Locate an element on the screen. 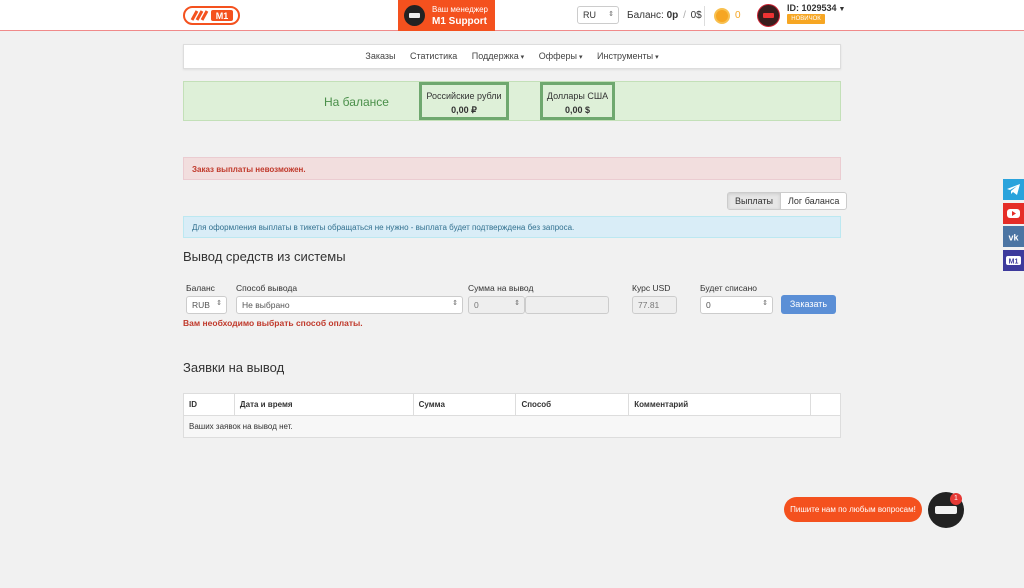 This screenshot has height=588, width=1024. user-menu: ID: 1029534 ▼ is located at coordinates (816, 8).